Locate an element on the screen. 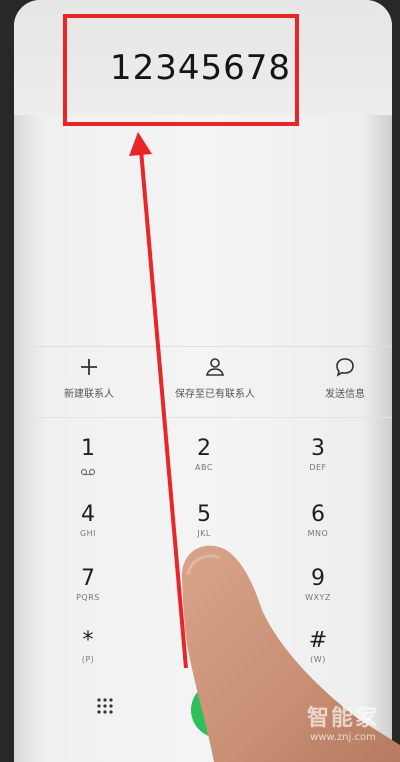  send-message-button: 发送信息 is located at coordinates (341, 377).